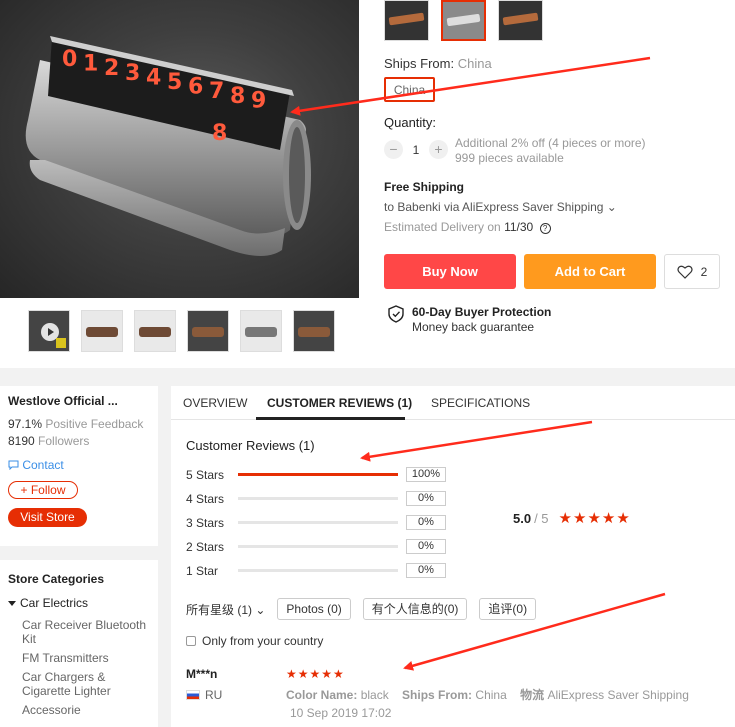 This screenshot has height=727, width=735. Describe the element at coordinates (202, 570) in the screenshot. I see `rating-label: 1 Star` at that location.